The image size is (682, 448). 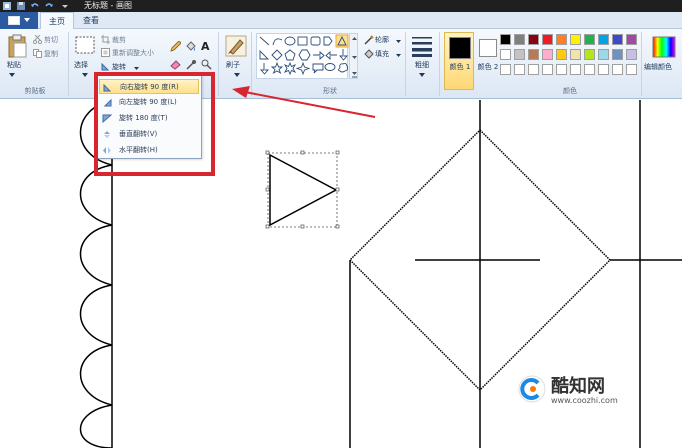 I want to click on paste-dropdown-icon, so click(x=12, y=76).